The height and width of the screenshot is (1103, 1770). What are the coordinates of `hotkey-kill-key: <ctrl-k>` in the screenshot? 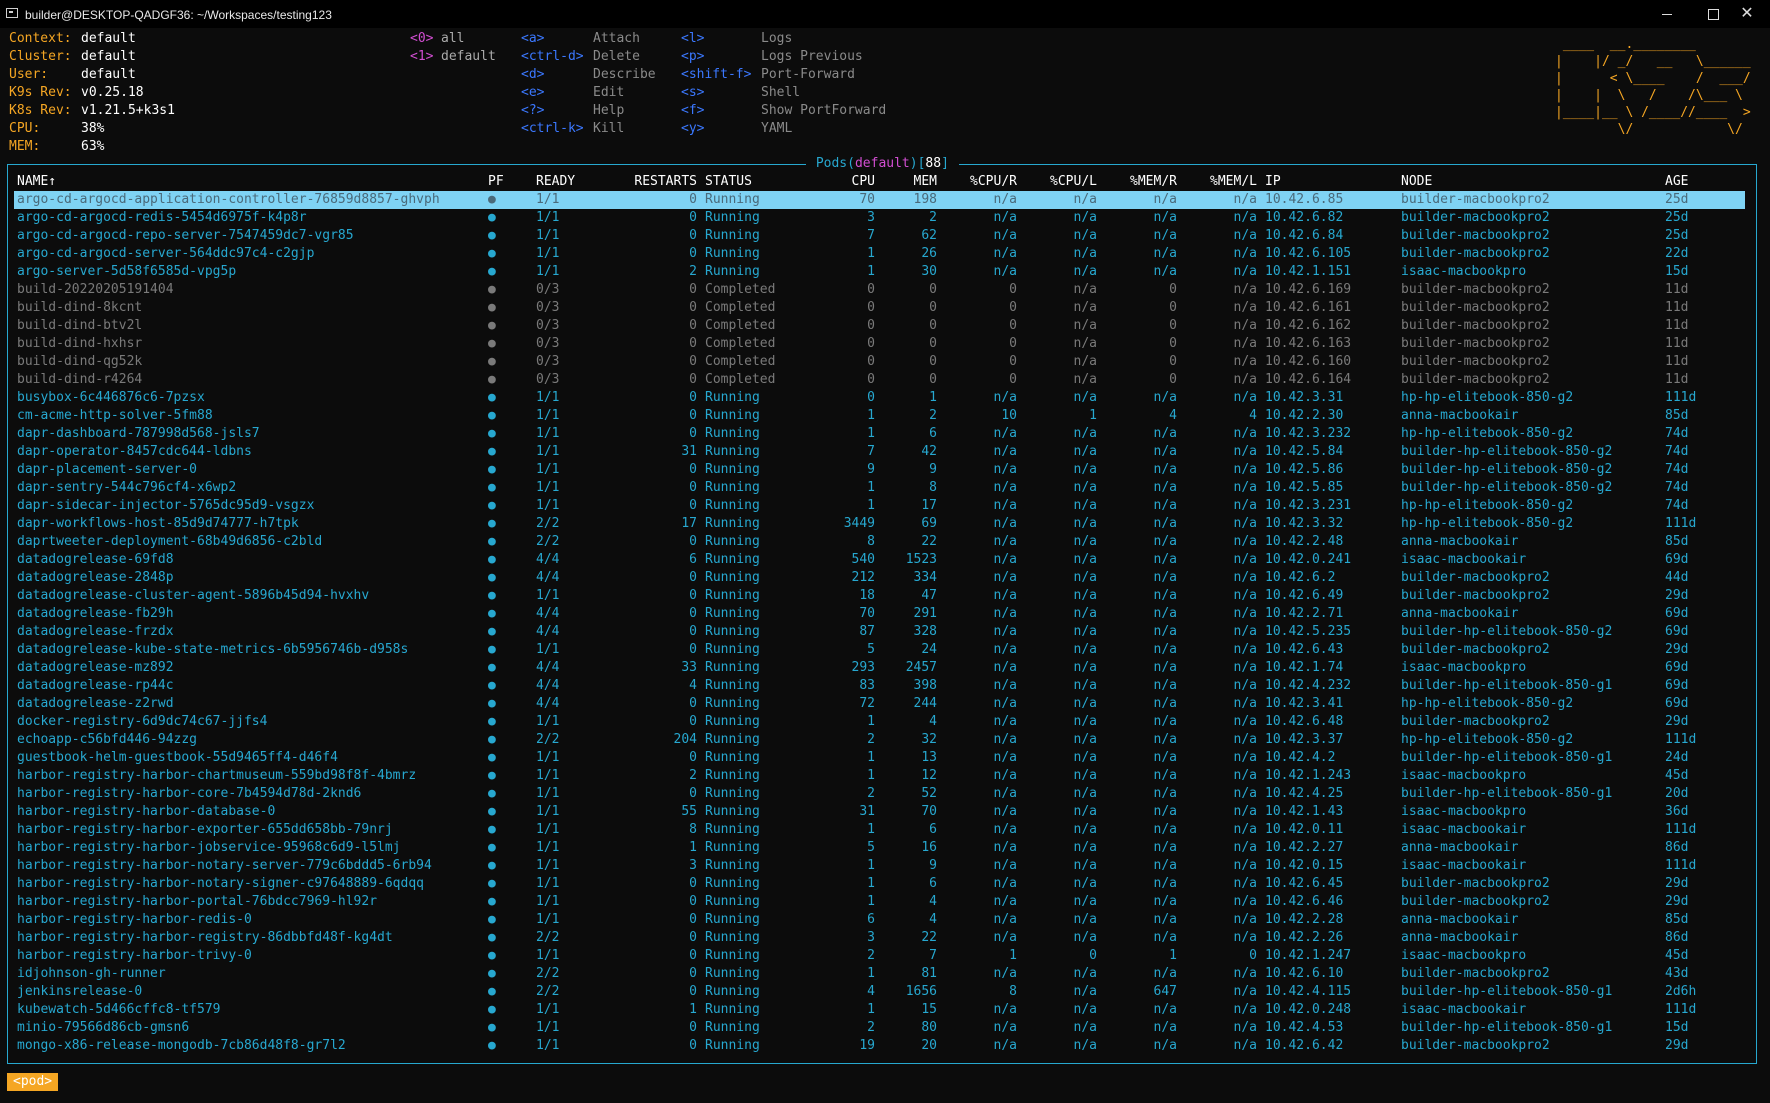 It's located at (552, 129).